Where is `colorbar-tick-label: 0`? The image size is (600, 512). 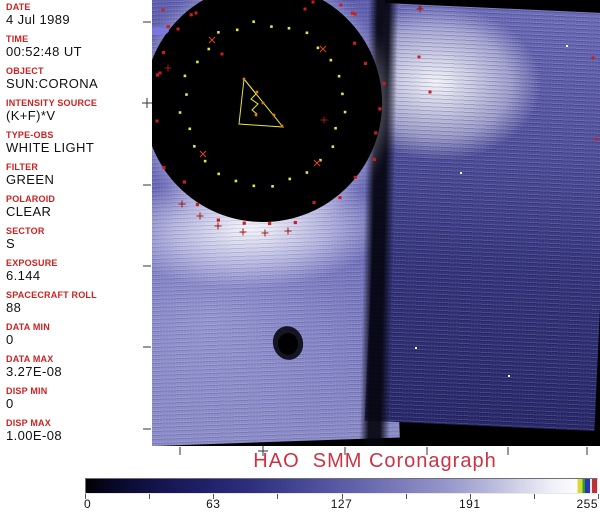
colorbar-tick-label: 0 is located at coordinates (88, 504).